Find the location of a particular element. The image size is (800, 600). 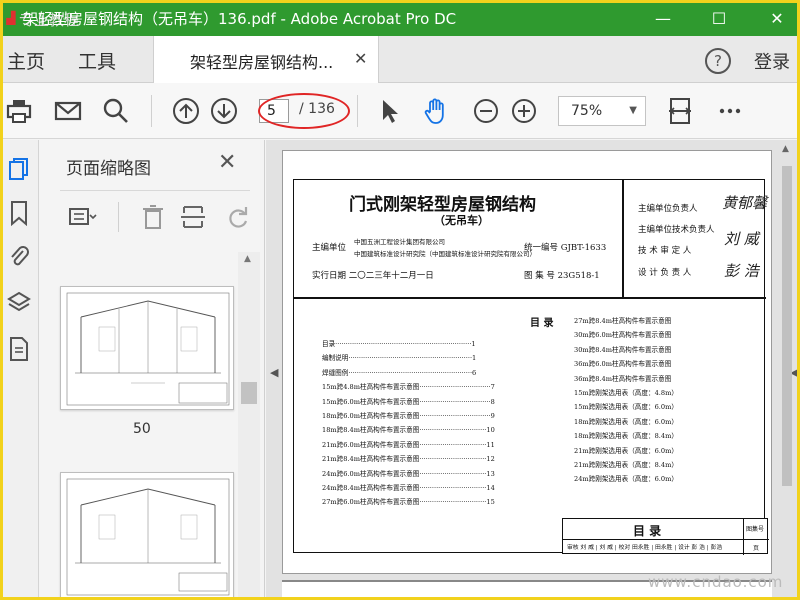

title-block-divider is located at coordinates (743, 537).